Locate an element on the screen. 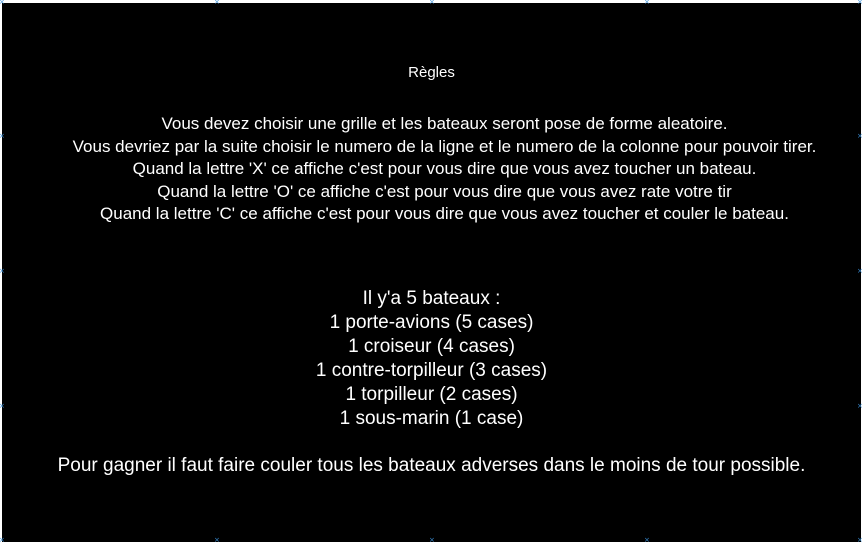 The image size is (864, 545). rules-title: Règles is located at coordinates (431, 72).